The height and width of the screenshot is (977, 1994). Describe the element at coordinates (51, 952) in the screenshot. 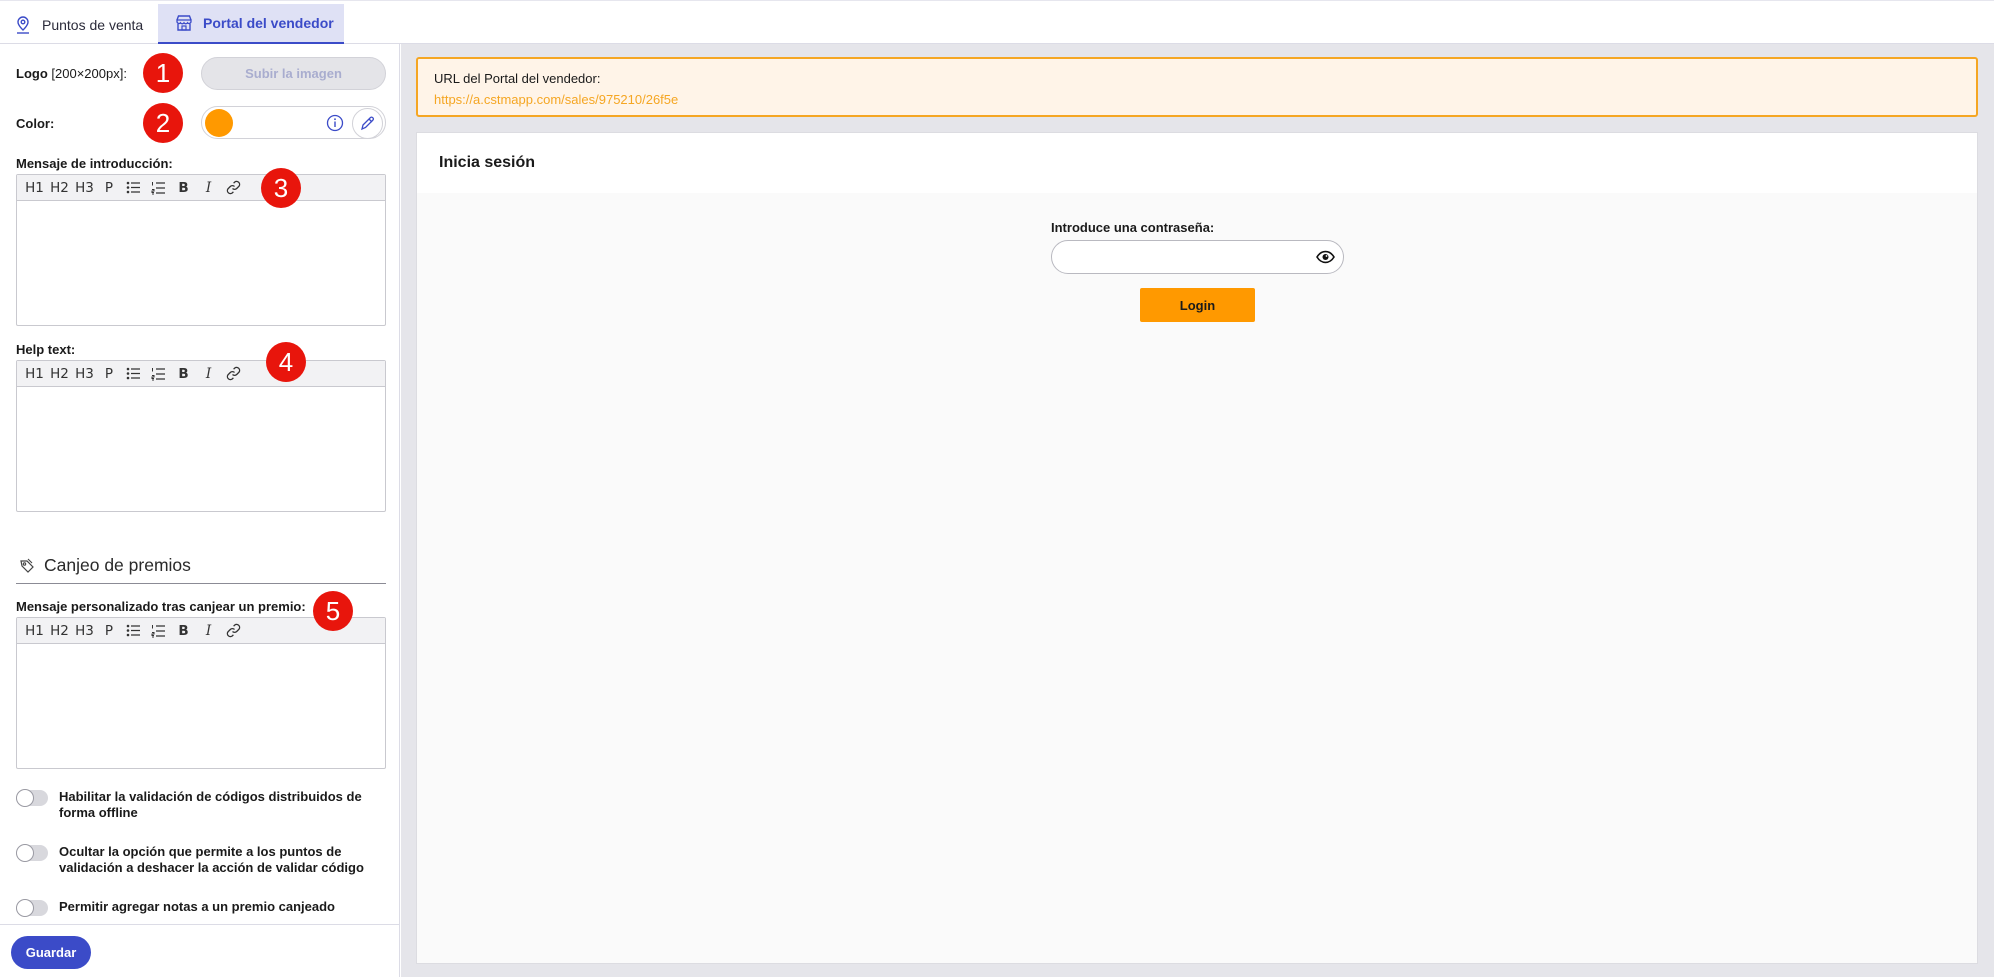

I see `save-button: Guardar` at that location.